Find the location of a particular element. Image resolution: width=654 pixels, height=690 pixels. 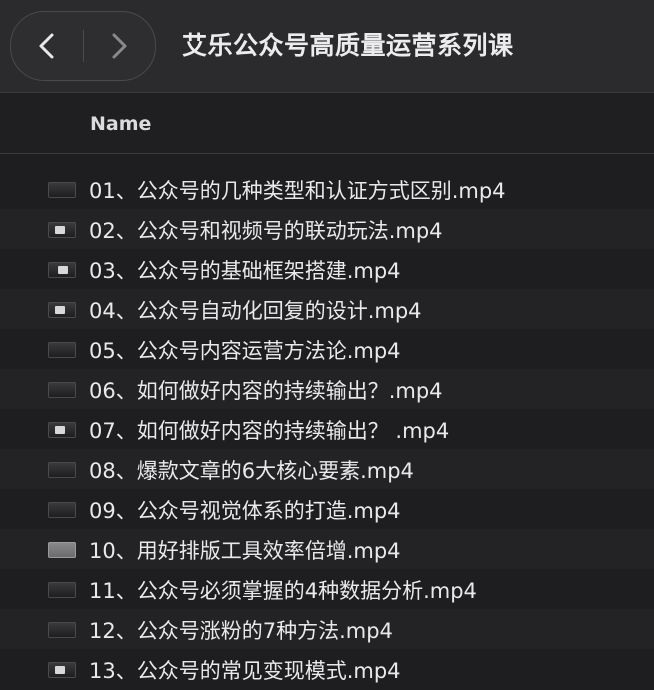

column-header-name: Name is located at coordinates (120, 124).